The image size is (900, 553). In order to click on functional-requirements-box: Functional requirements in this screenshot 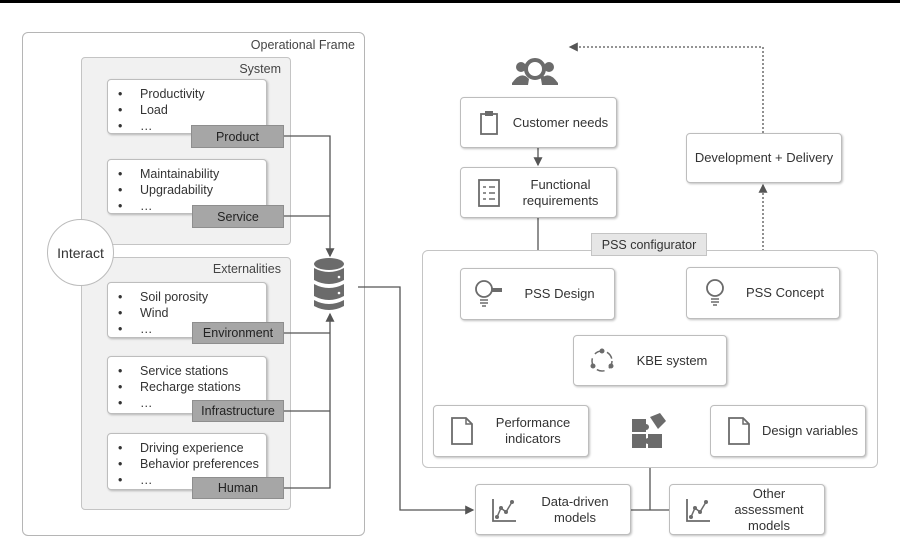, I will do `click(538, 192)`.